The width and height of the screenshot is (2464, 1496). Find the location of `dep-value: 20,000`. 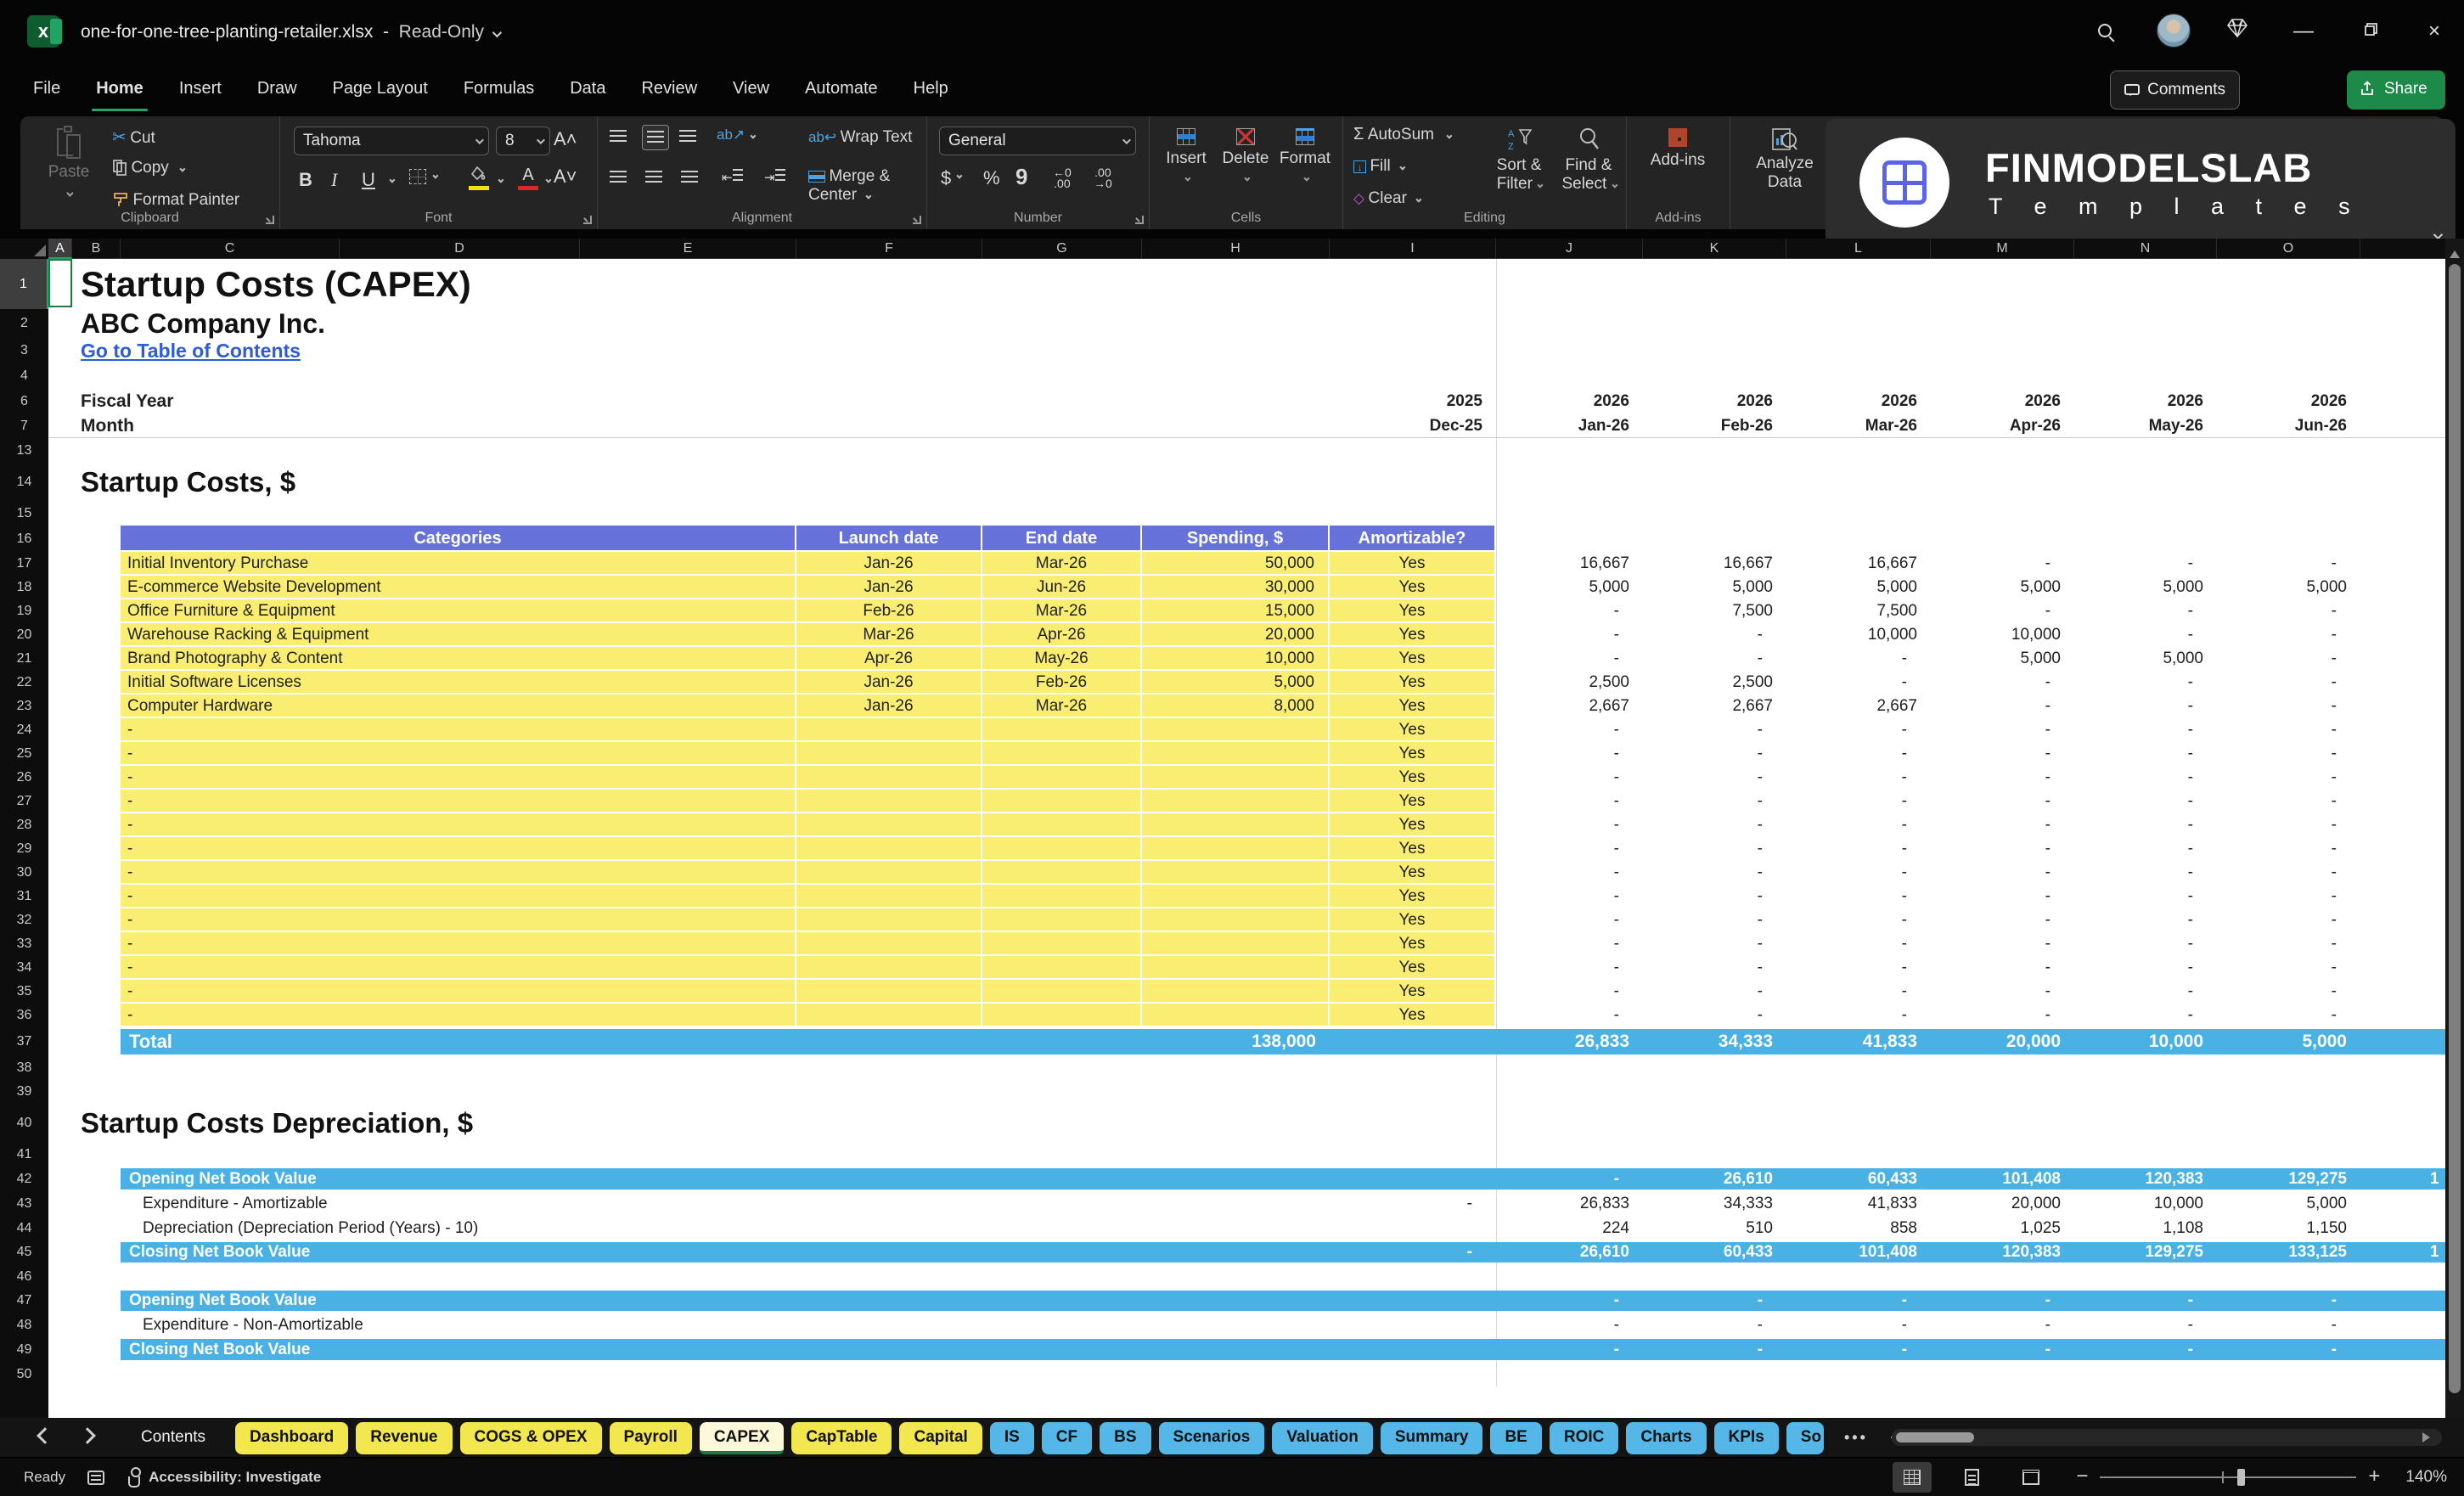

dep-value: 20,000 is located at coordinates (2002, 1203).